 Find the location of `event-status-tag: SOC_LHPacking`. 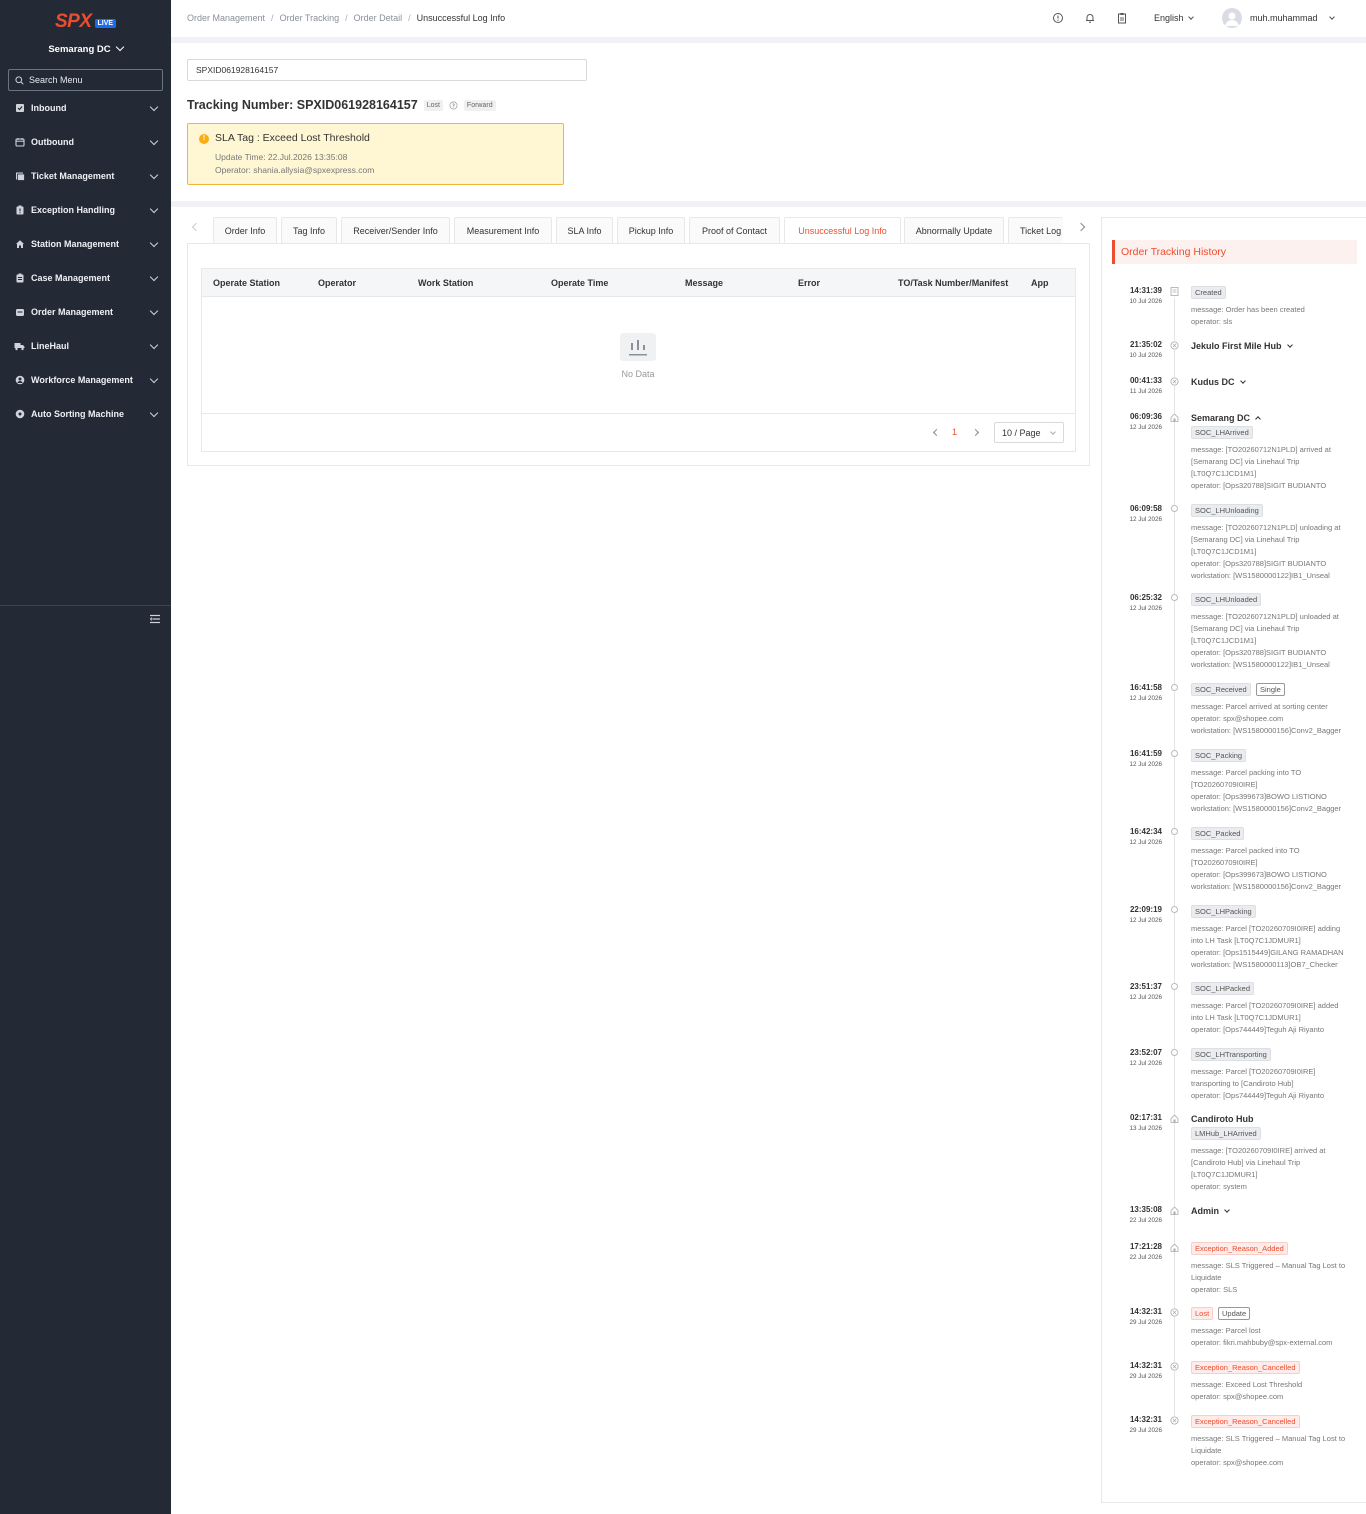

event-status-tag: SOC_LHPacking is located at coordinates (1223, 911).